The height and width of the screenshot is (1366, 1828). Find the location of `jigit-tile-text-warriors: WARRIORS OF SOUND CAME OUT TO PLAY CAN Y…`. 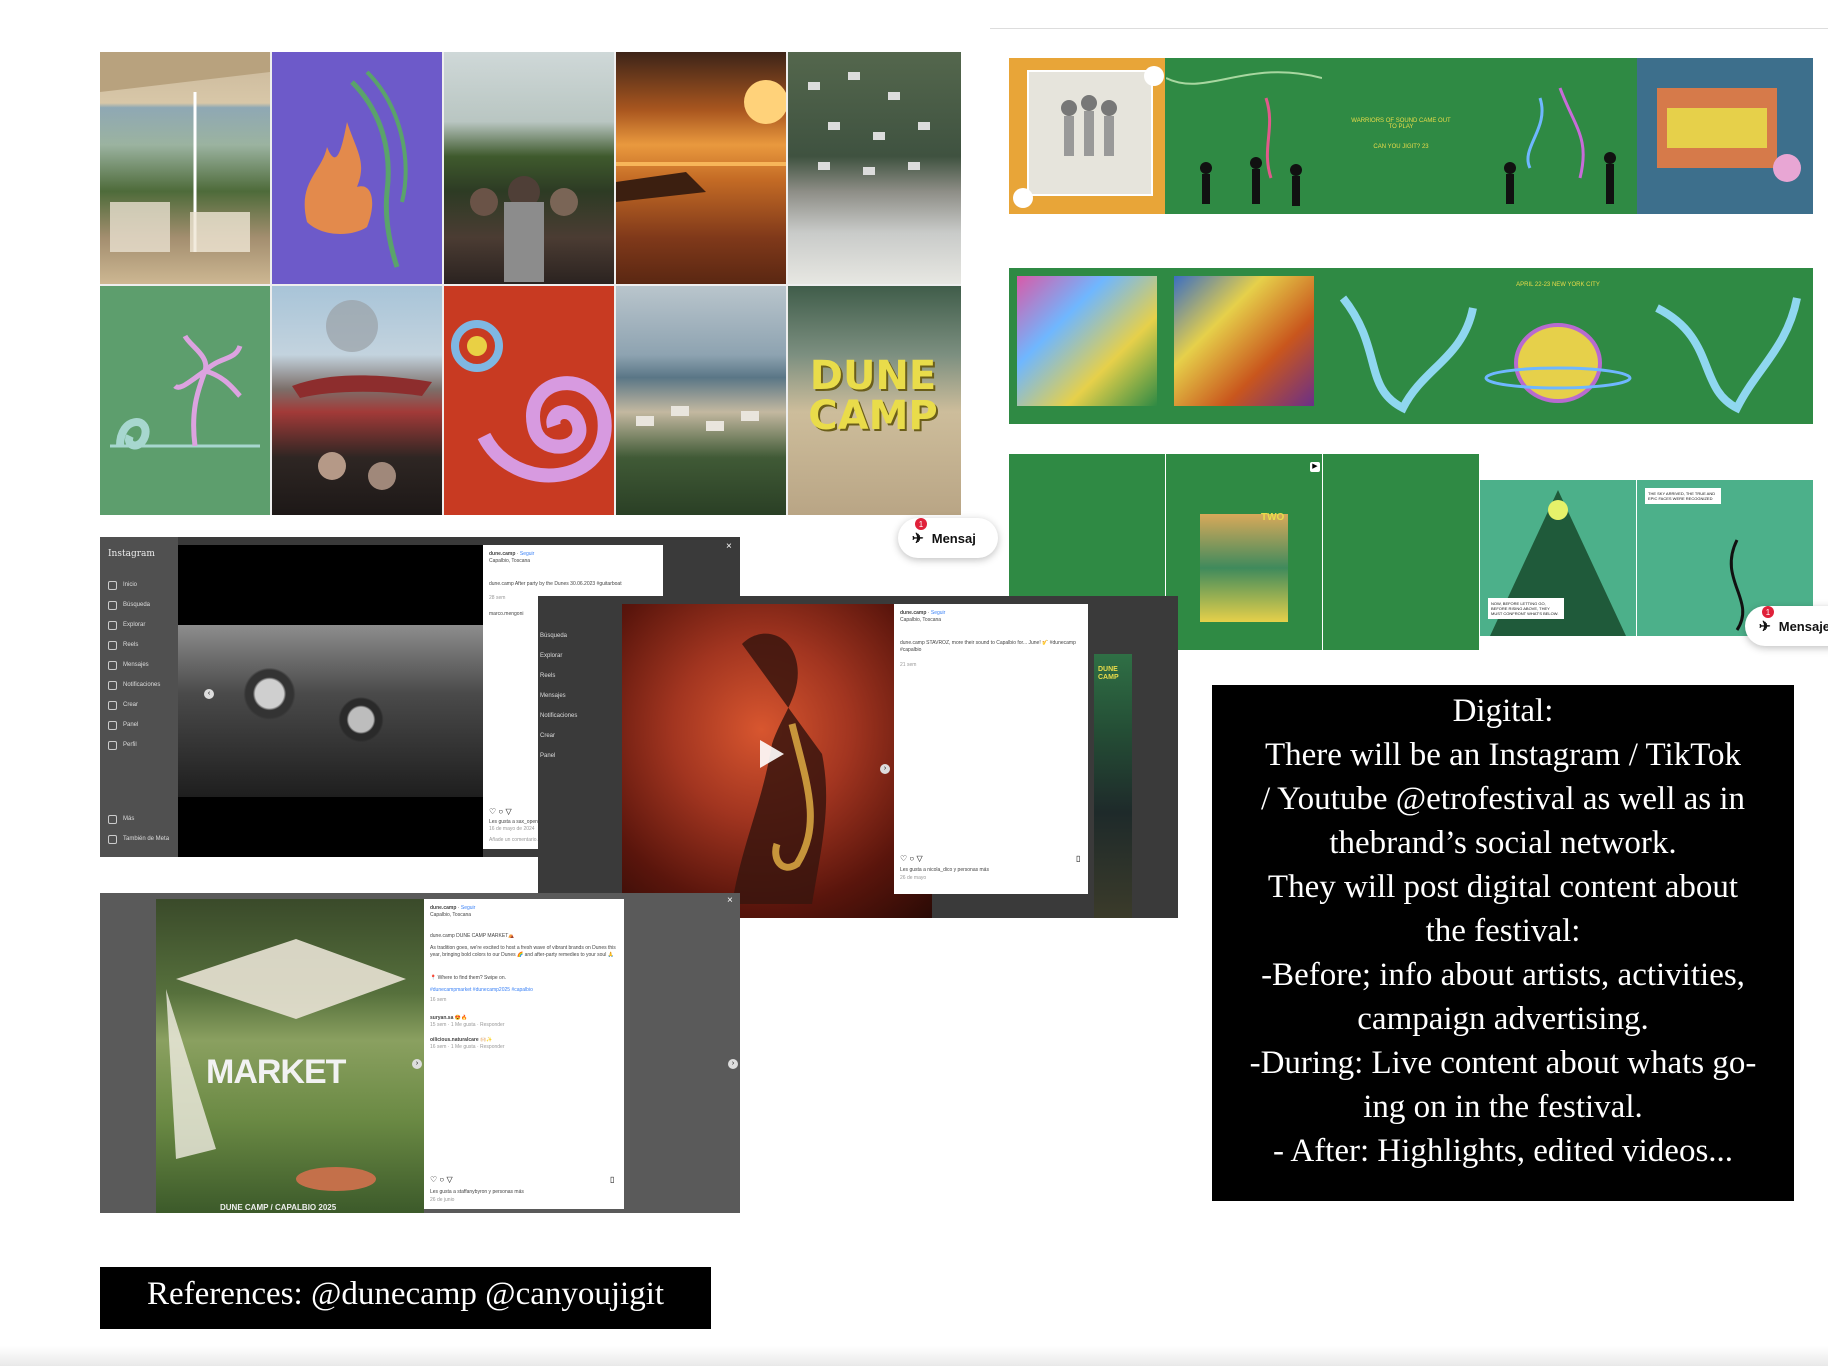

jigit-tile-text-warriors: WARRIORS OF SOUND CAME OUT TO PLAY CAN Y… is located at coordinates (1401, 136).